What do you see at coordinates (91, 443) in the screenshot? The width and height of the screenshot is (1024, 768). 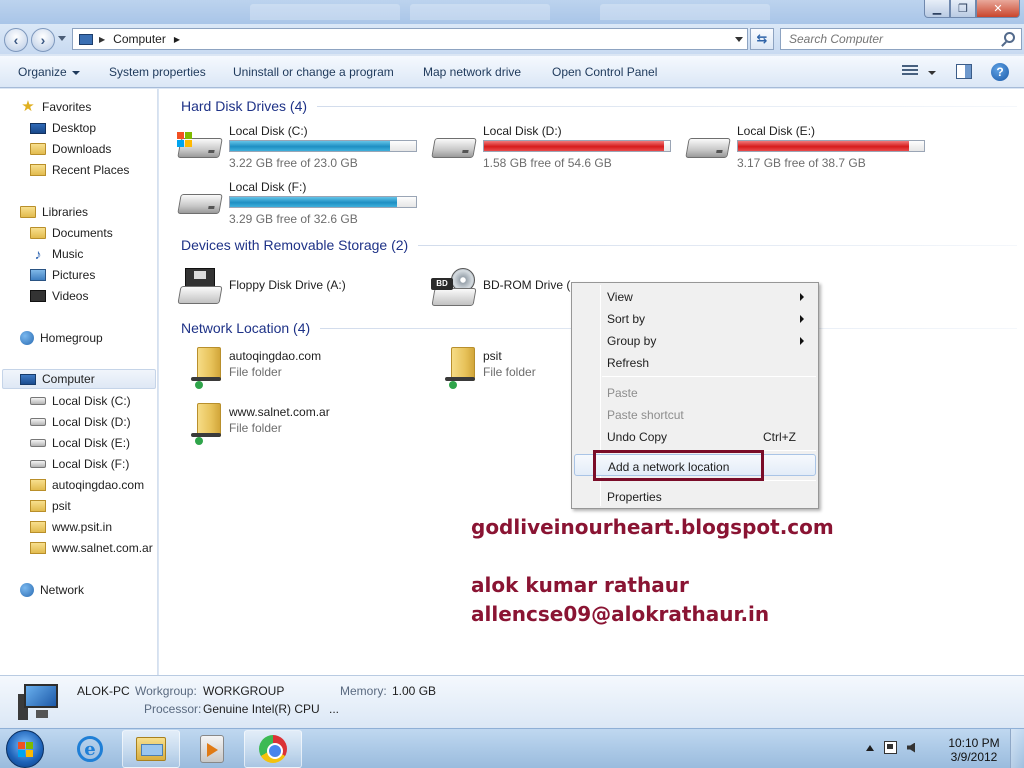 I see `nav-label: Local Disk (E:)` at bounding box center [91, 443].